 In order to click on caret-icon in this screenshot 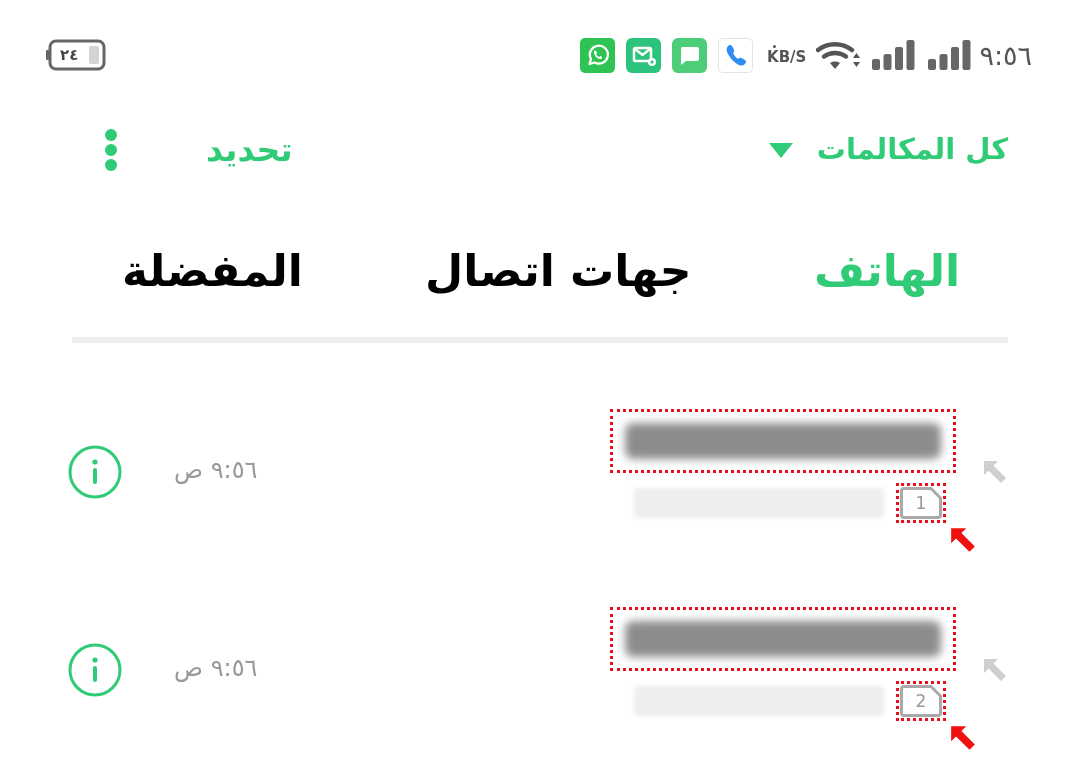, I will do `click(780, 150)`.